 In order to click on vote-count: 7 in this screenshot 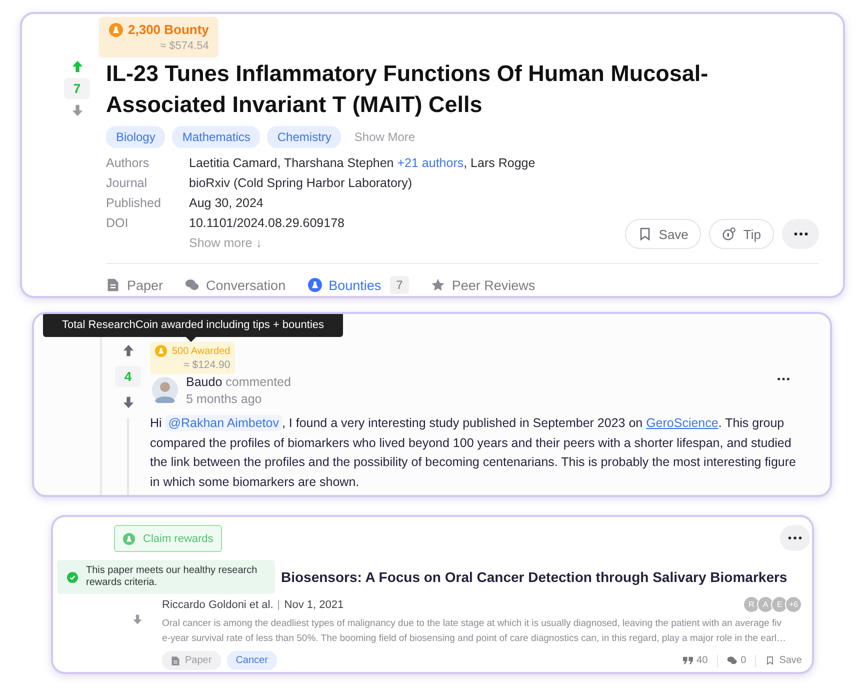, I will do `click(77, 88)`.